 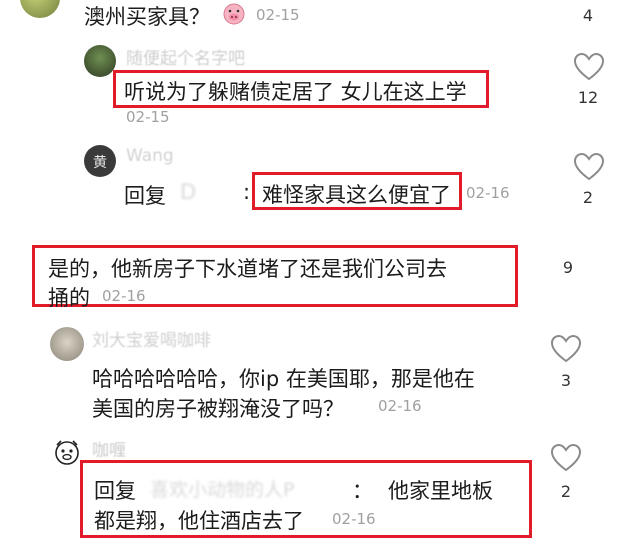 I want to click on reply-colon: :, so click(x=247, y=192).